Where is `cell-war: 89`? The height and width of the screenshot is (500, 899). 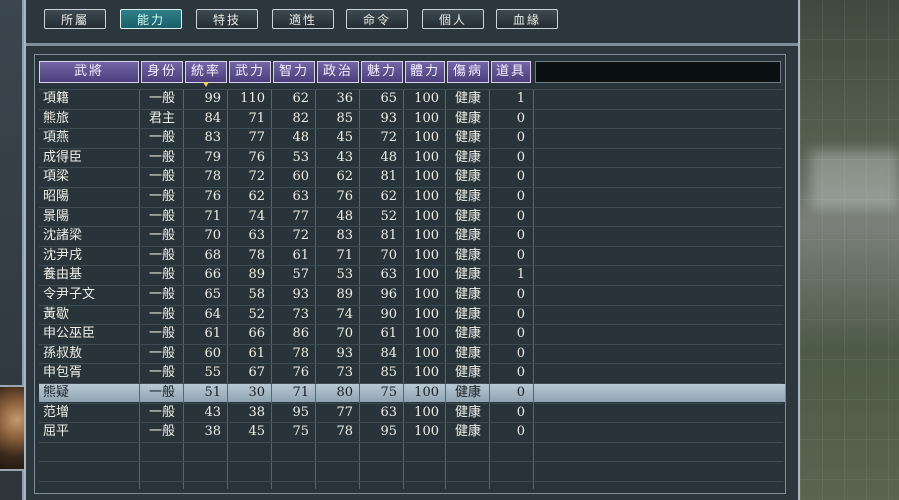
cell-war: 89 is located at coordinates (256, 275).